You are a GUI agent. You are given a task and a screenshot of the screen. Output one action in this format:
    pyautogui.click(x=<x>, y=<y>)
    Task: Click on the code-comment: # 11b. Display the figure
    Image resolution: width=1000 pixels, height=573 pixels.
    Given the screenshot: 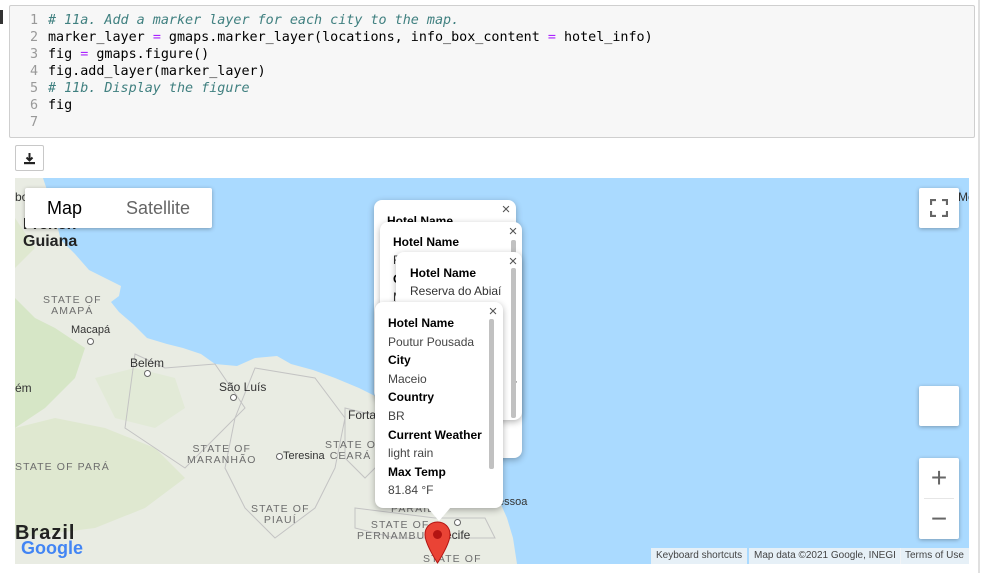 What is the action you would take?
    pyautogui.click(x=149, y=88)
    